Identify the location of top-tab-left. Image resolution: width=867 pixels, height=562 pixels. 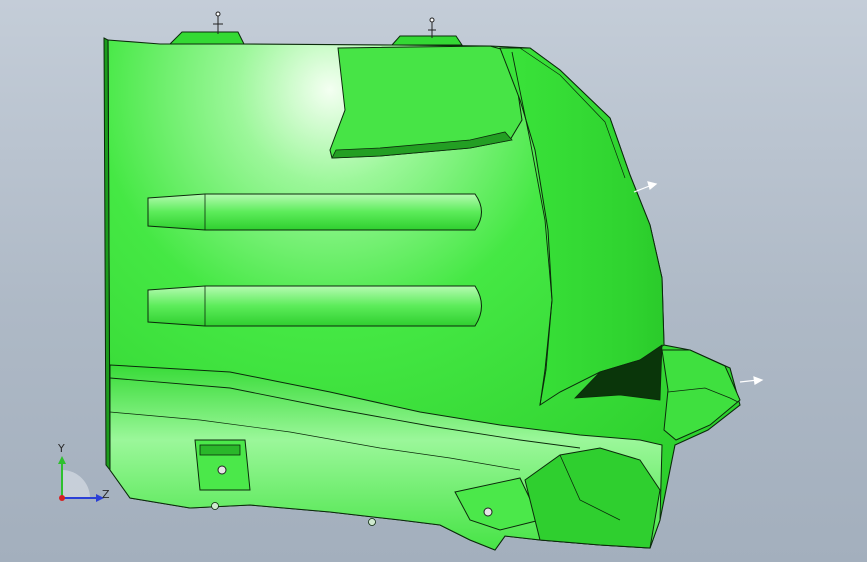
(206, 38).